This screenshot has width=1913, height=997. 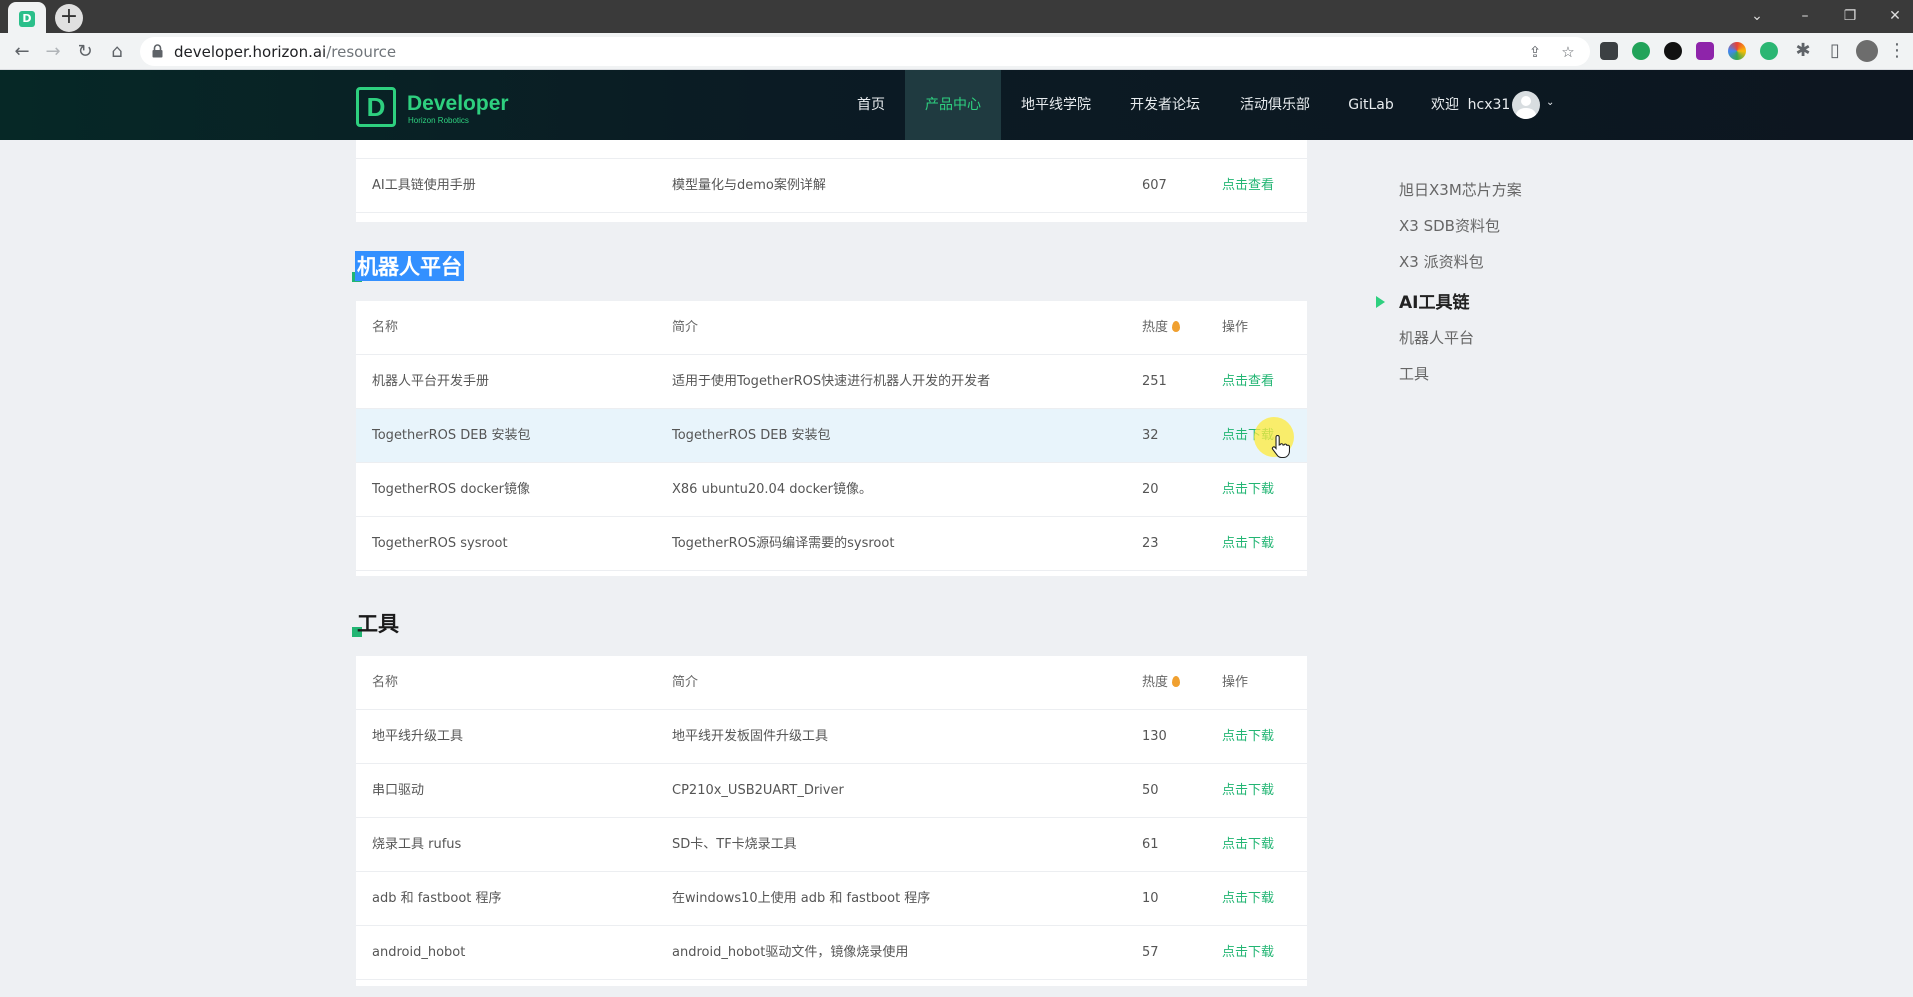 I want to click on url-text: developer.horizon.ai/resource, so click(x=285, y=52).